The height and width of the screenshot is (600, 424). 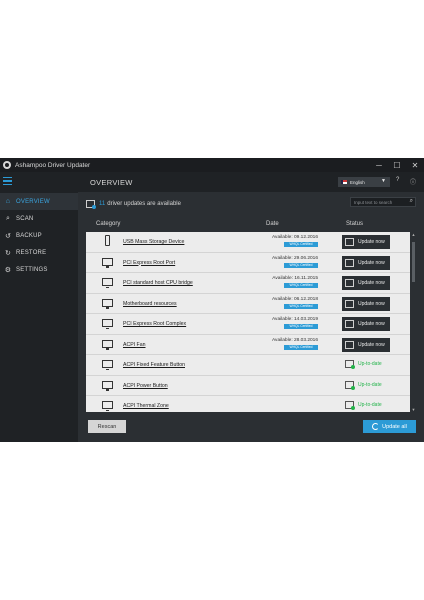 What do you see at coordinates (394, 426) in the screenshot?
I see `update-all-label: Update all` at bounding box center [394, 426].